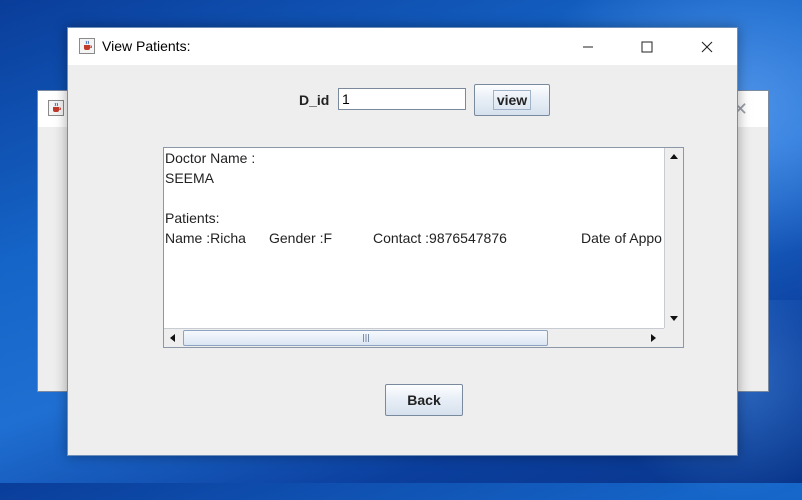  I want to click on doctor-id-label: D_id, so click(314, 100).